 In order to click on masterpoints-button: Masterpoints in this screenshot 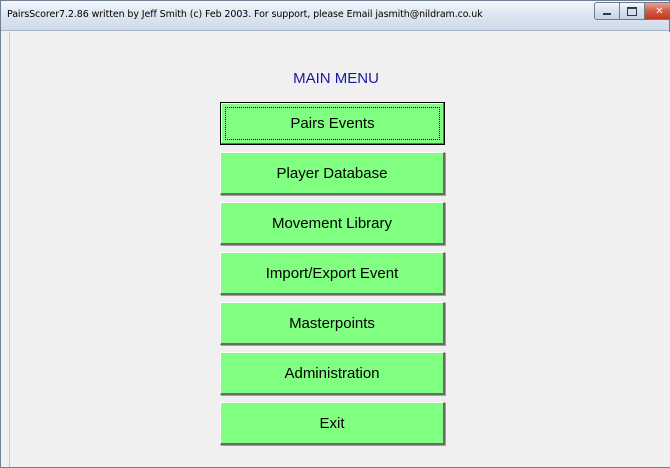, I will do `click(332, 323)`.